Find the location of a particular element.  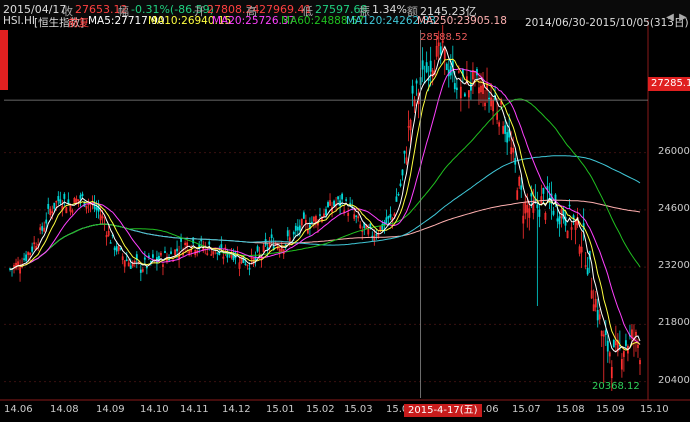

ma250-value: MA250:23905.18 is located at coordinates (462, 21).